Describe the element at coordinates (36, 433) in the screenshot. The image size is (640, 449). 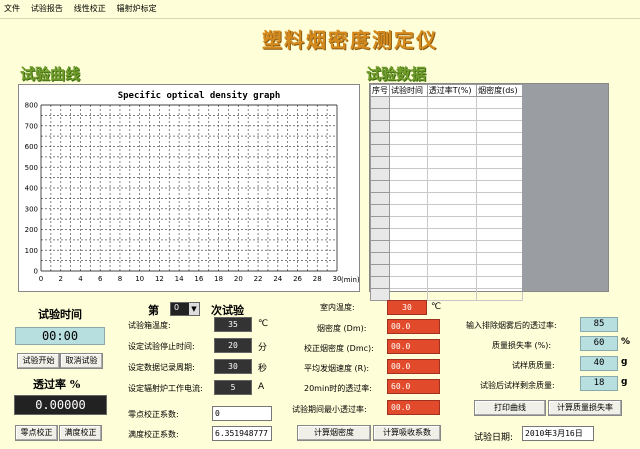
I see `zero-calibration-button: 零点校正` at that location.